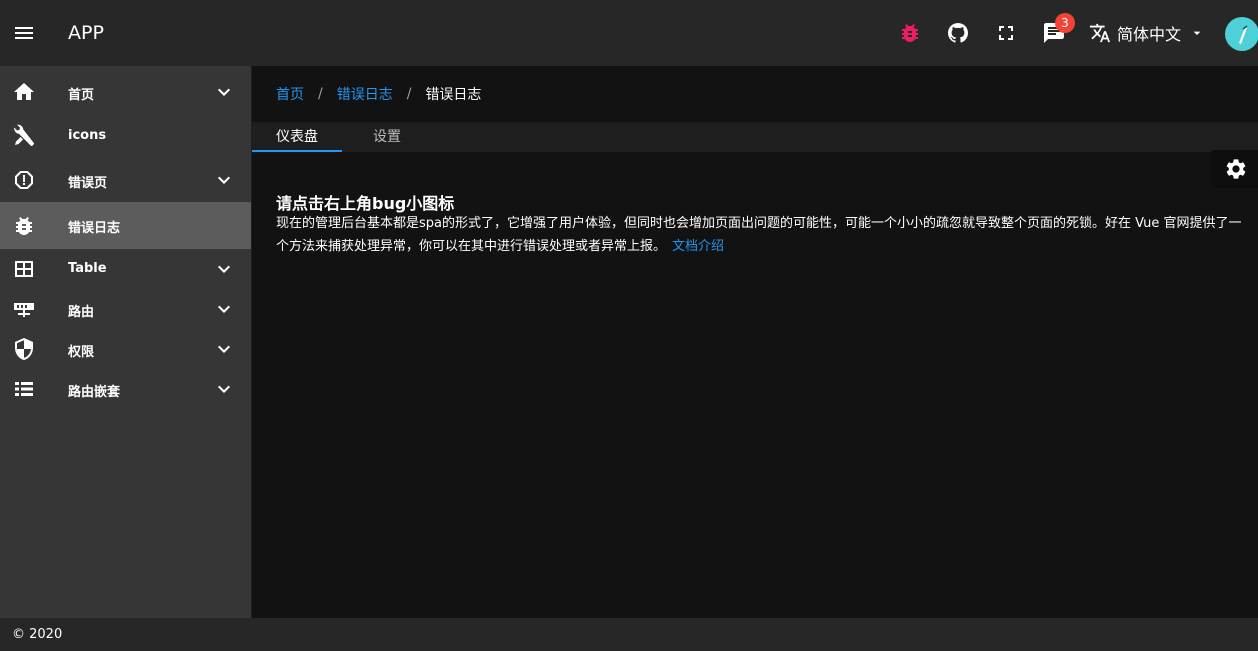  Describe the element at coordinates (24, 33) in the screenshot. I see `menu-icon` at that location.